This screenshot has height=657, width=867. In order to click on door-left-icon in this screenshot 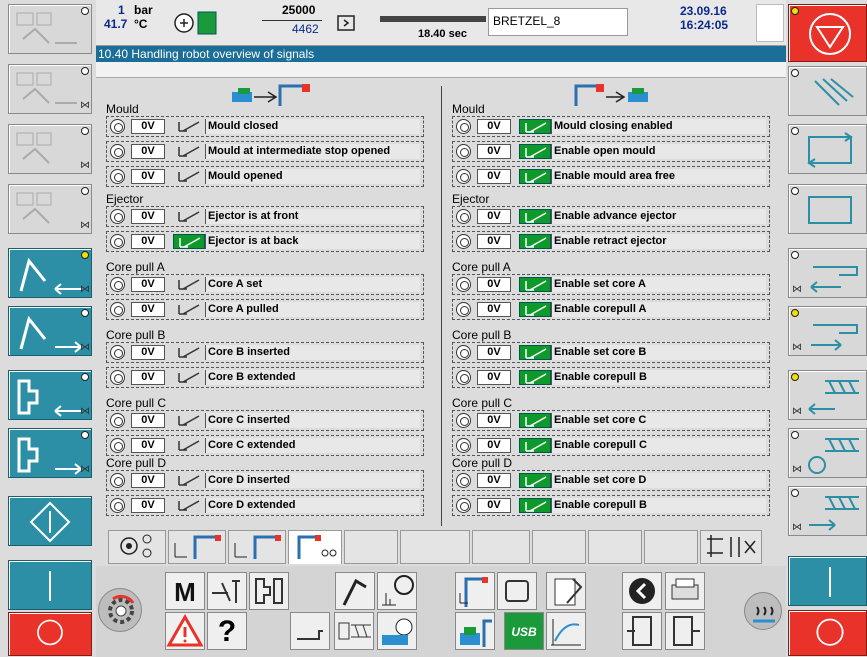, I will do `click(642, 631)`.